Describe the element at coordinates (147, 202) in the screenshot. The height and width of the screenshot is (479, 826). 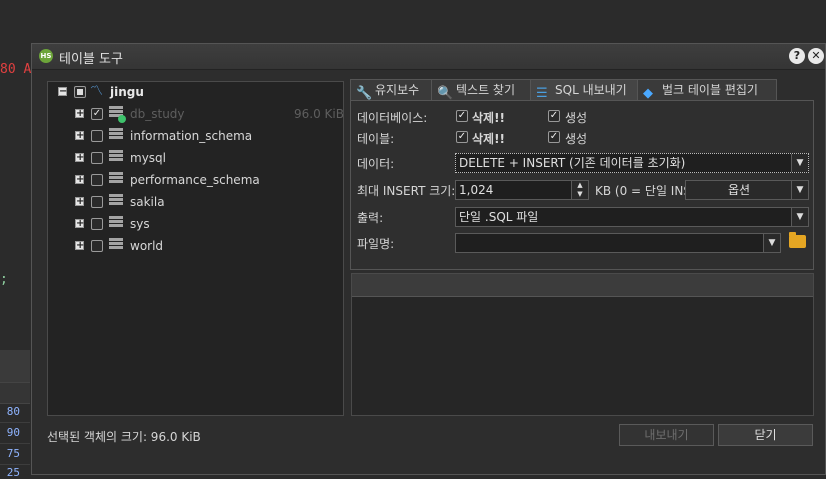
I see `db-name-label: sakila` at that location.